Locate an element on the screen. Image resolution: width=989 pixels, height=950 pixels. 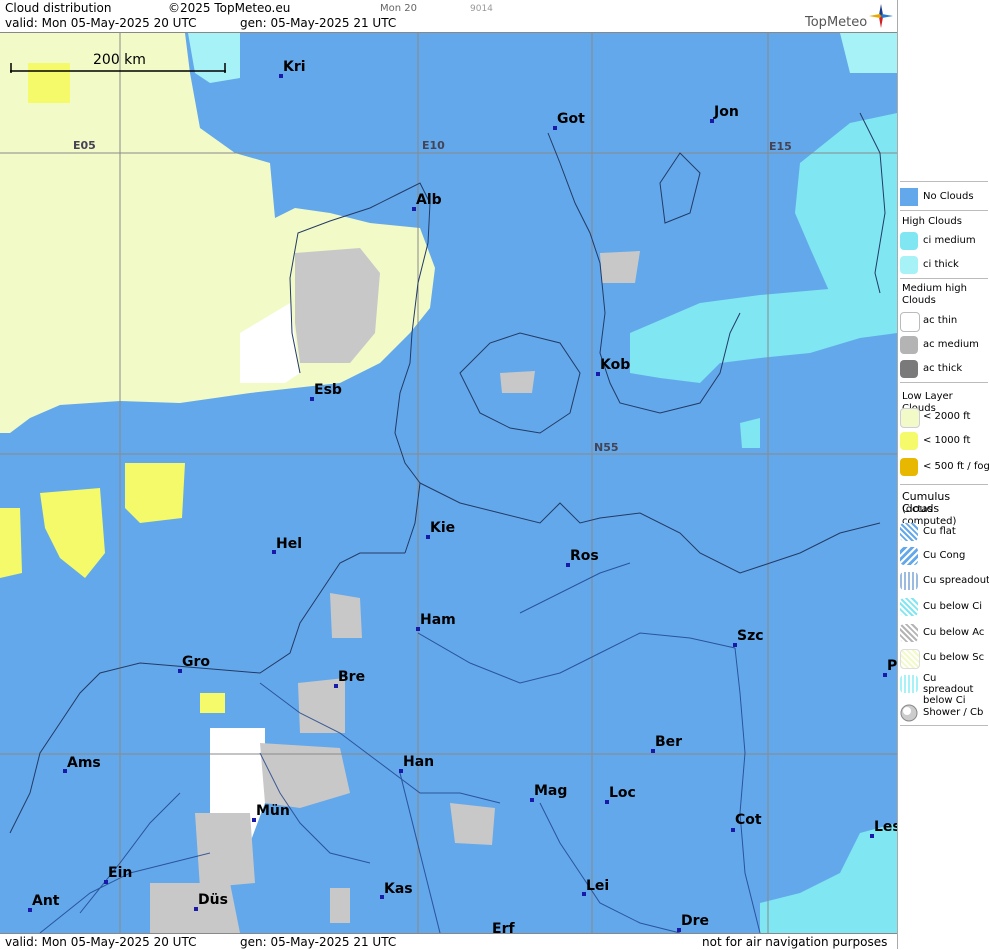
footer-valid: valid: Mon 05-May-2025 20 UTC is located at coordinates (101, 942).